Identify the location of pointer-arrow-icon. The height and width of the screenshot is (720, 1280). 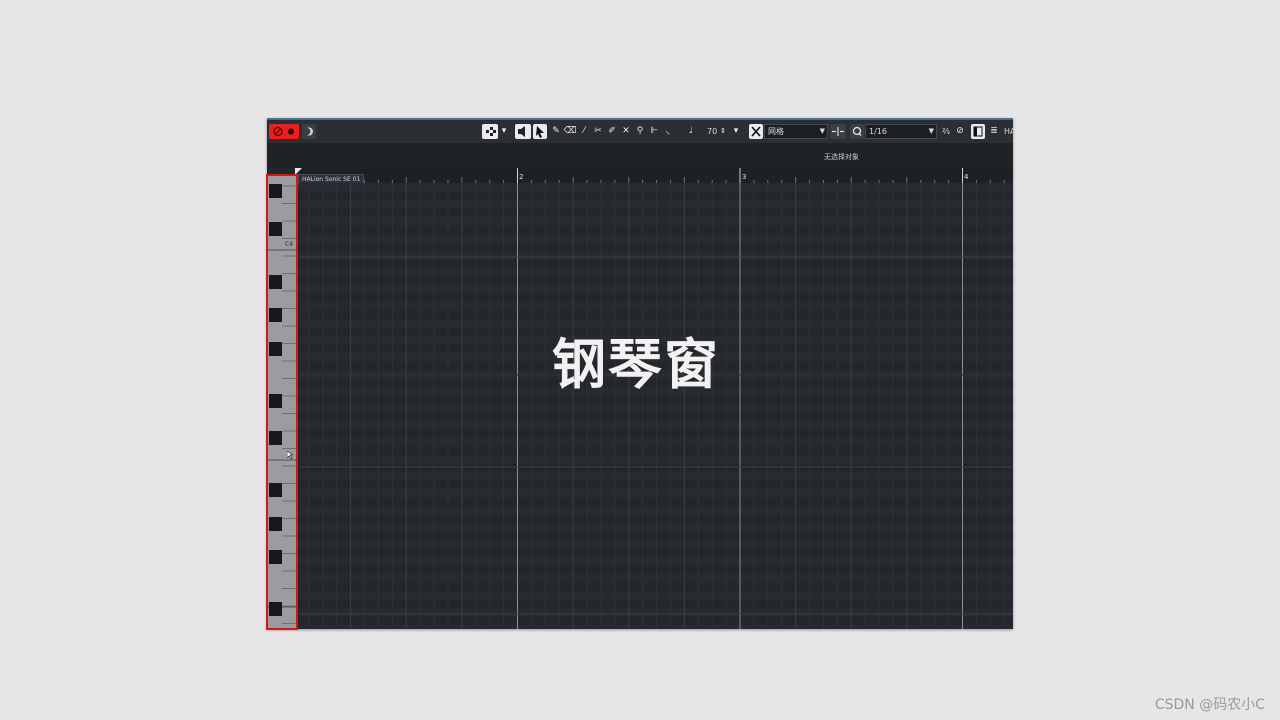
(540, 132).